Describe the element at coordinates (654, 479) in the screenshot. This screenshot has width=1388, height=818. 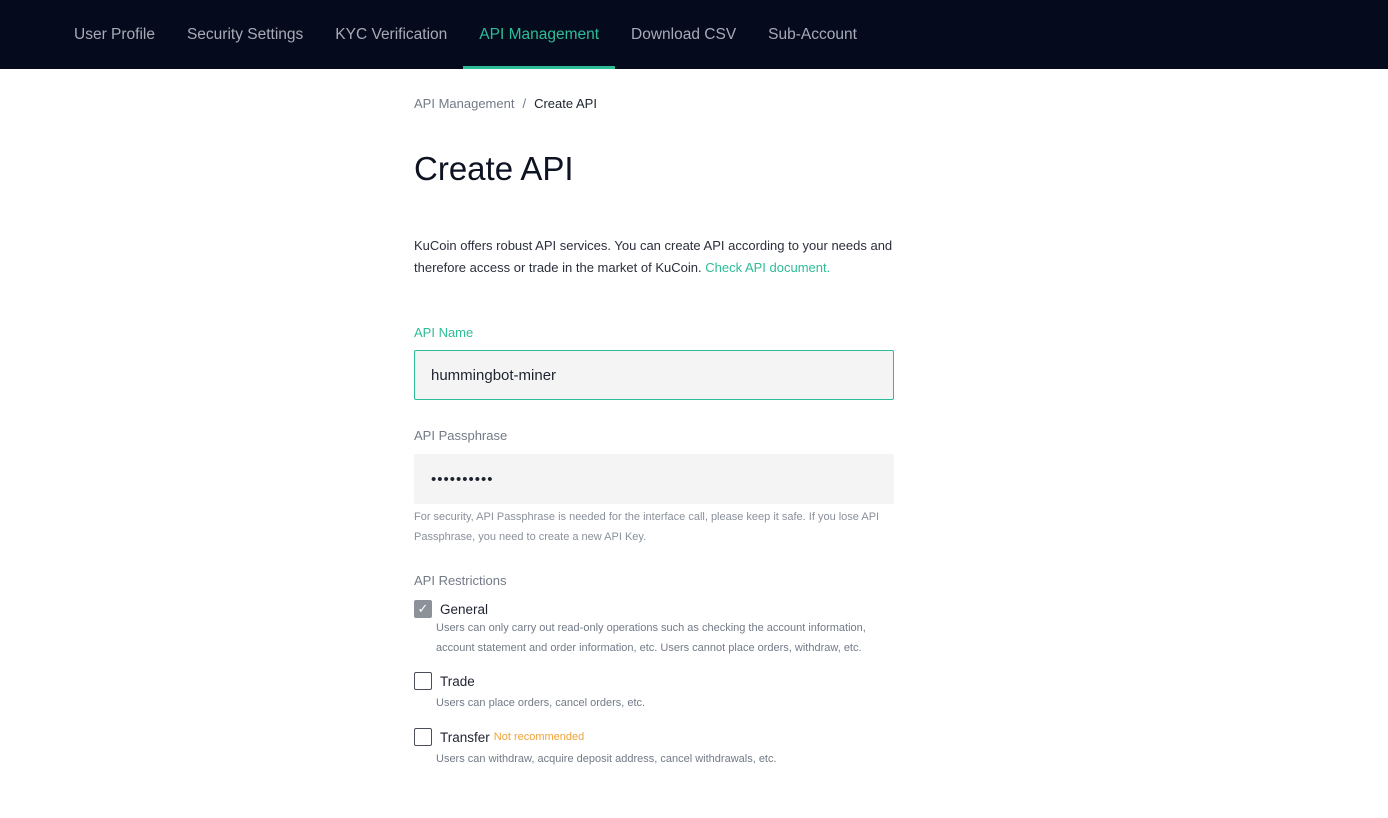
I see `api-passphrase-input: ••••••••••` at that location.